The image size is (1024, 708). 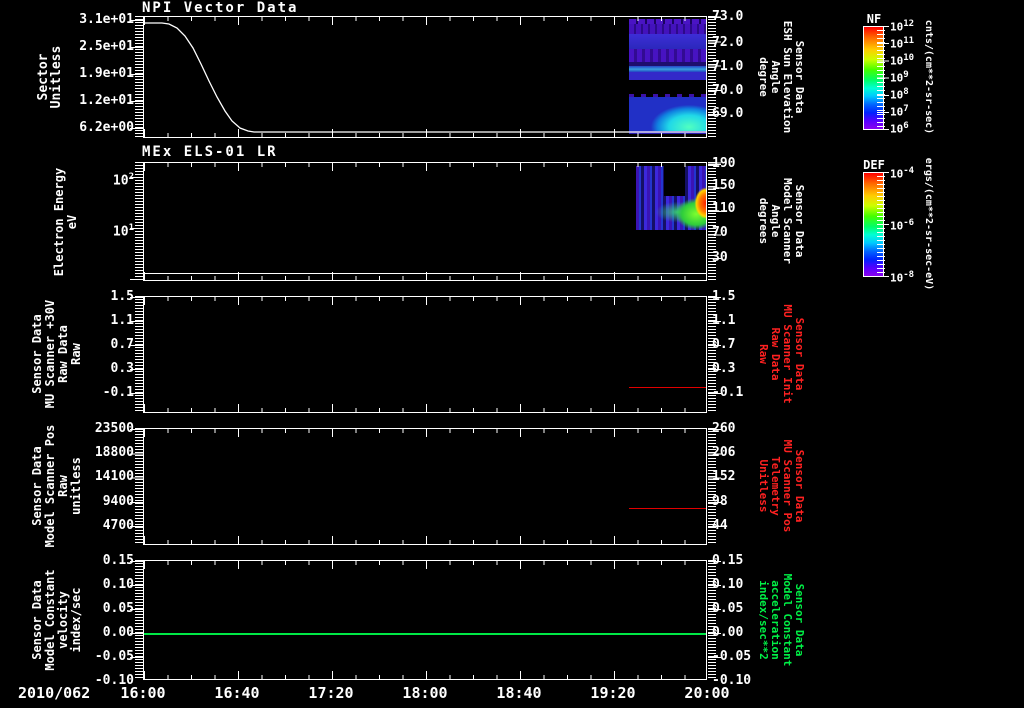 I want to click on xtick-label: 18:00, so click(x=425, y=693).